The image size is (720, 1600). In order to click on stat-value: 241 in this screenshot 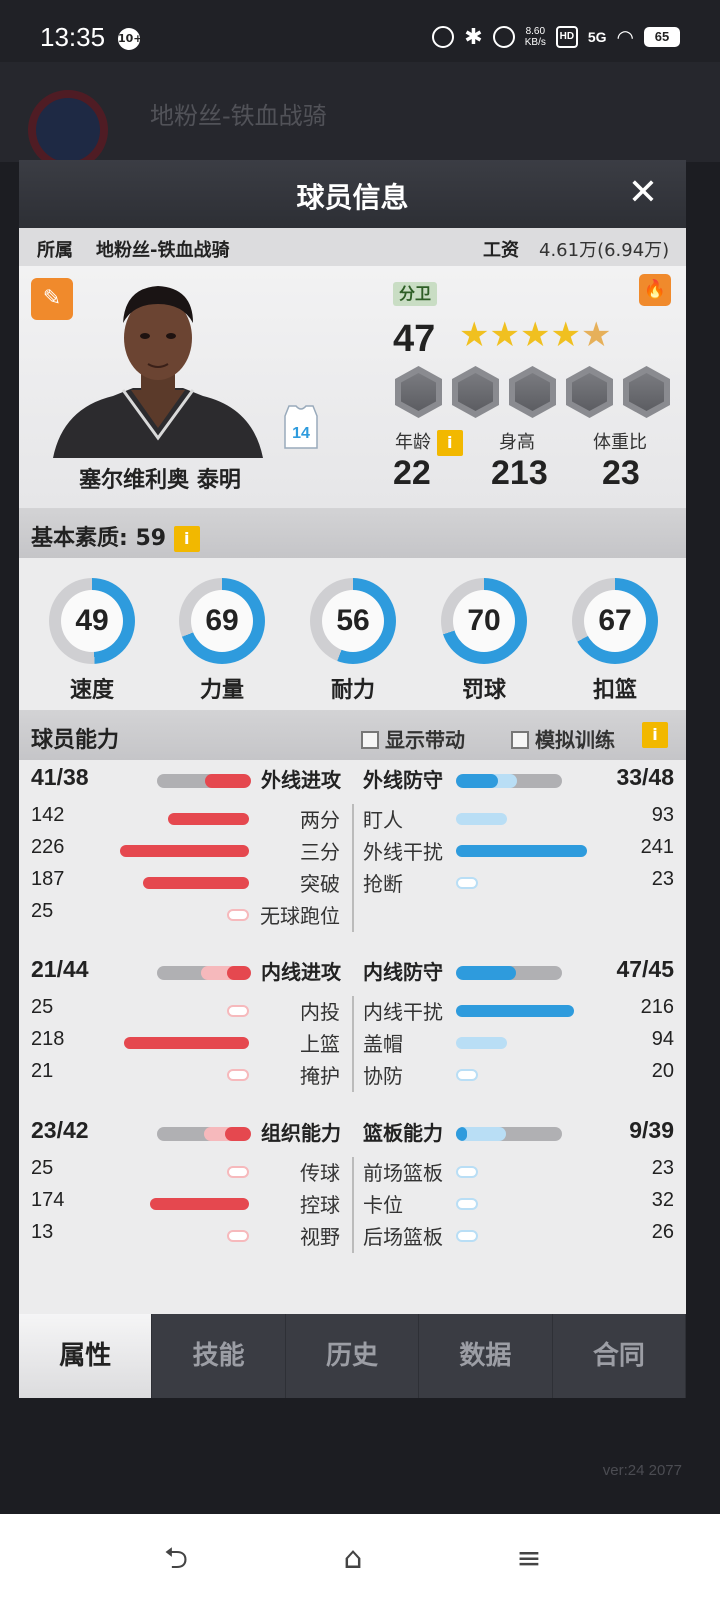, I will do `click(657, 847)`.